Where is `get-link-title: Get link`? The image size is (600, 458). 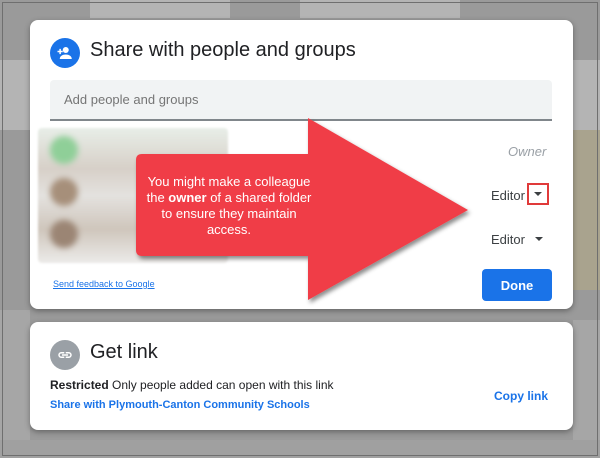
get-link-title: Get link is located at coordinates (124, 352).